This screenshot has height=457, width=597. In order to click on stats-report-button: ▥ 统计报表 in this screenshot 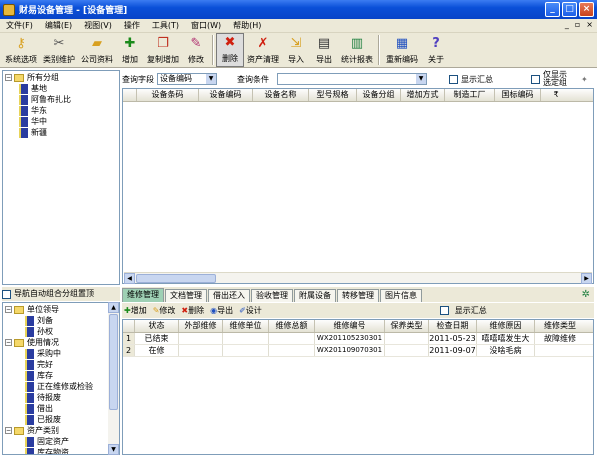, I will do `click(357, 50)`.